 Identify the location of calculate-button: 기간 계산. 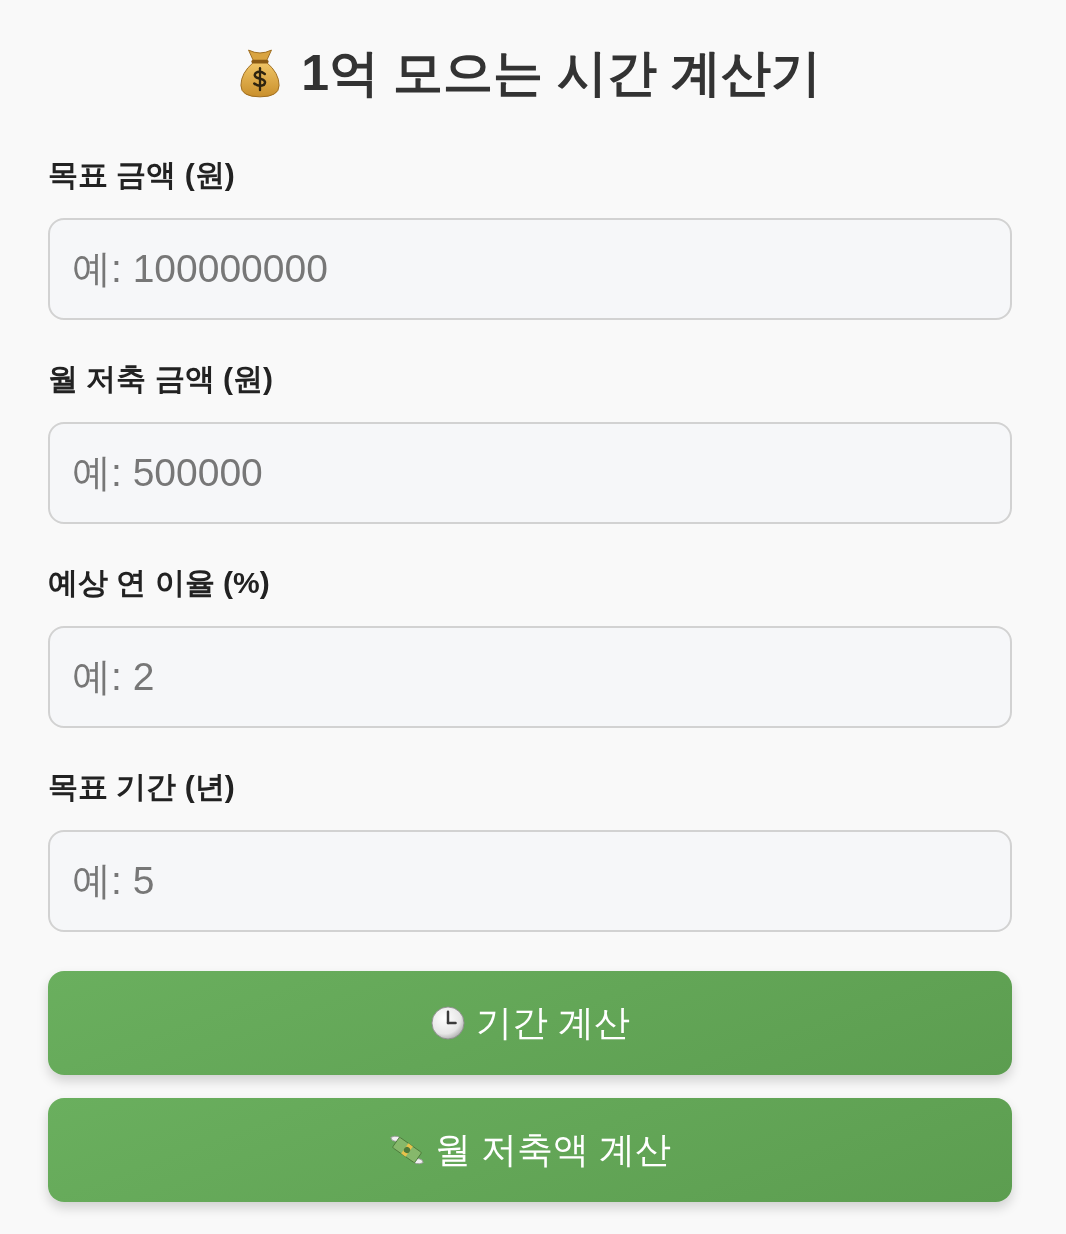
(530, 1023).